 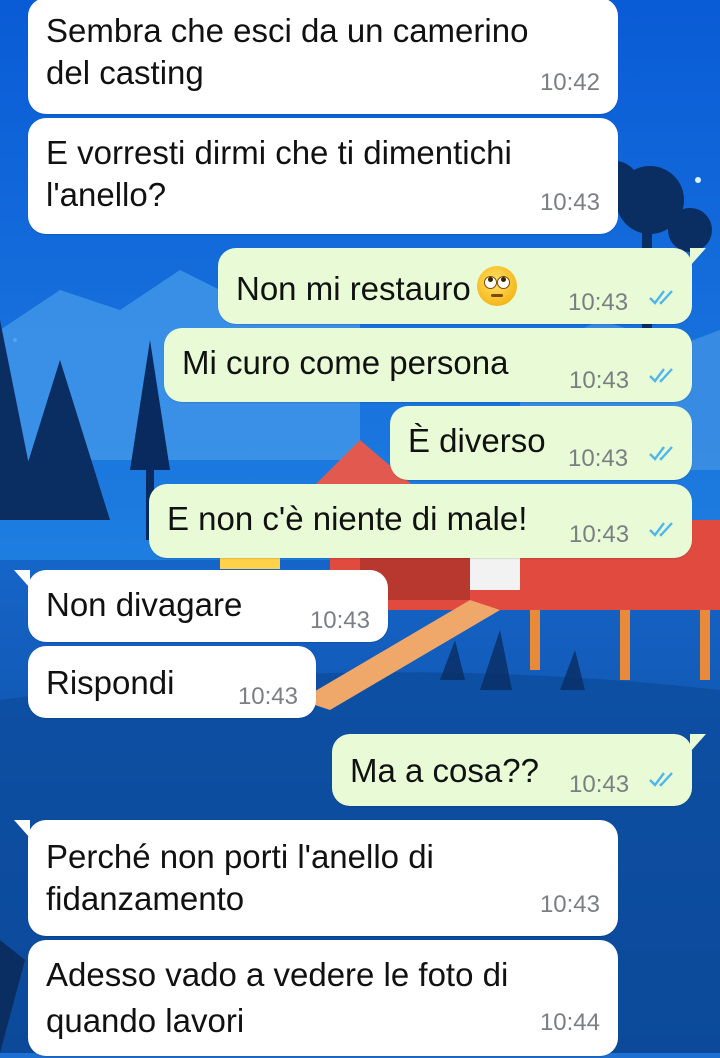 I want to click on message-outgoing: Non mi restauro 10:43, so click(x=462, y=286).